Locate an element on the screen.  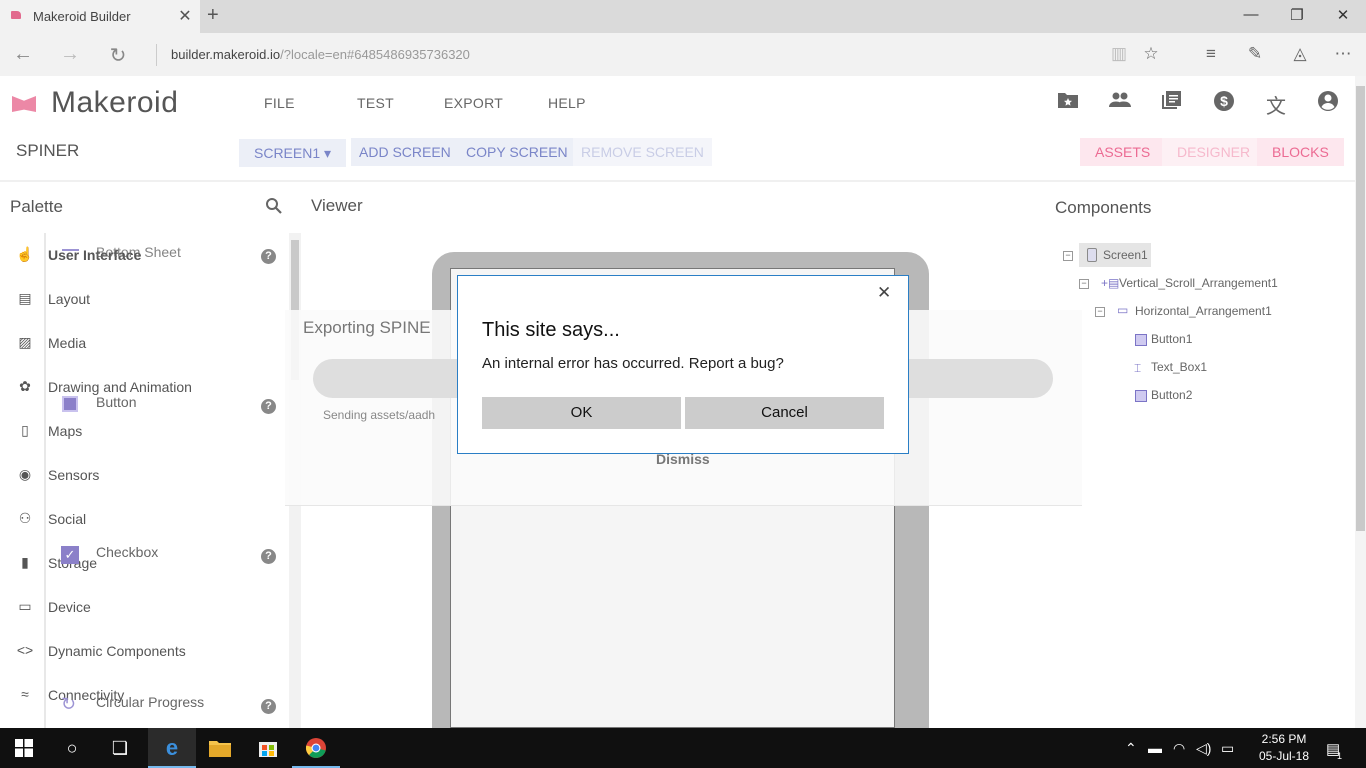
viewer-title: Viewer is located at coordinates (337, 205).